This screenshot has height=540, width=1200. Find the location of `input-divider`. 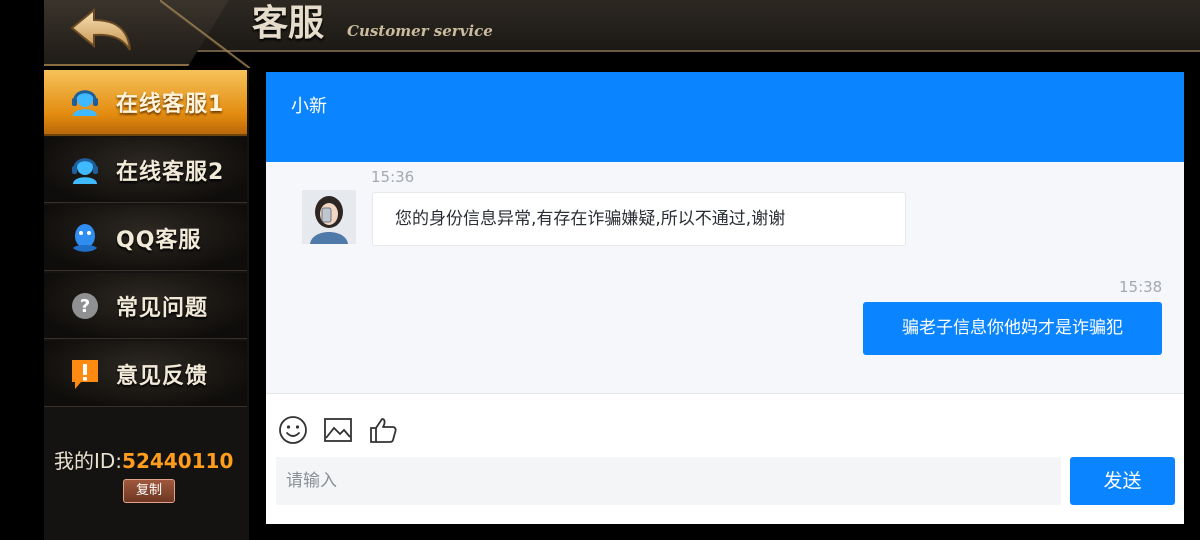

input-divider is located at coordinates (725, 393).